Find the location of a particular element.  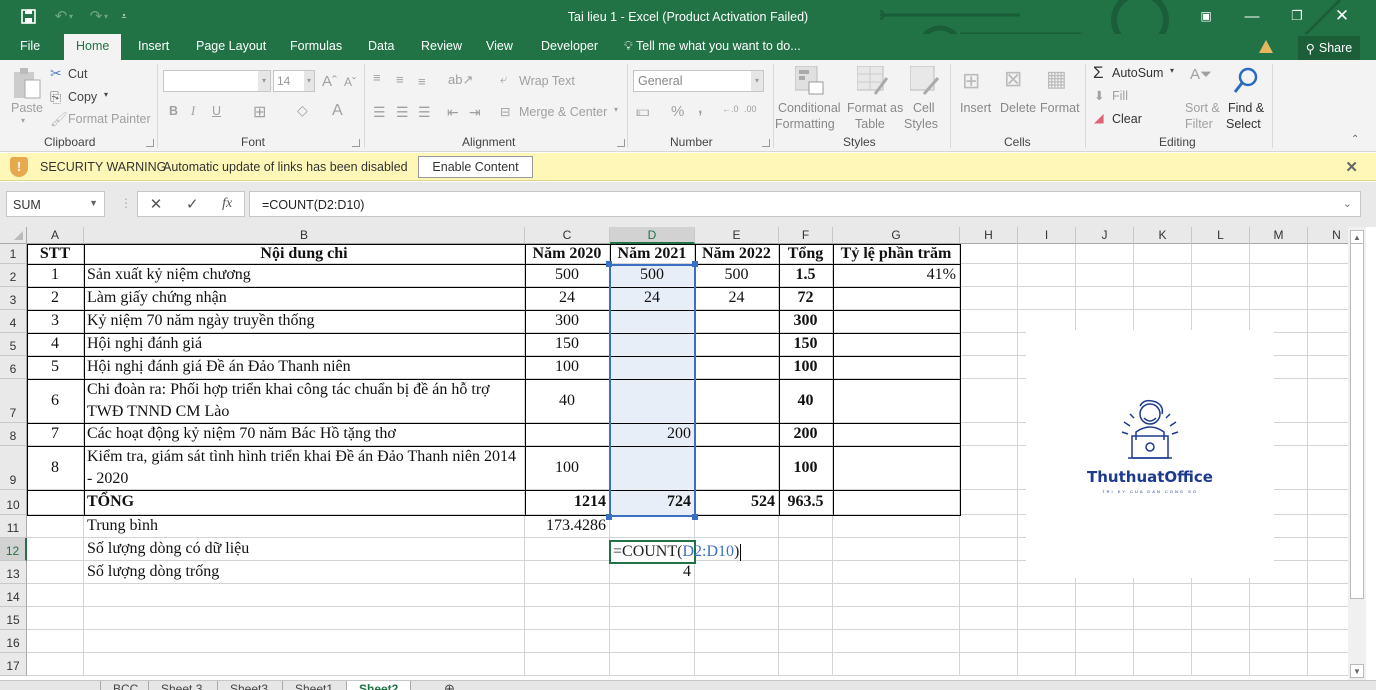

tab-view: View is located at coordinates (499, 47).